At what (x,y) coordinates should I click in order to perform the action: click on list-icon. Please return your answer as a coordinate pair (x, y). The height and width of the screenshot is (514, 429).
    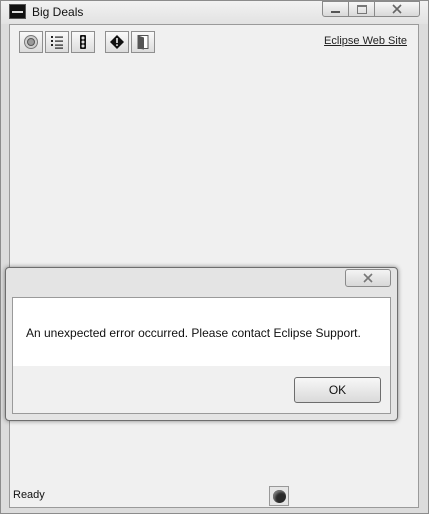
    Looking at the image, I should click on (57, 42).